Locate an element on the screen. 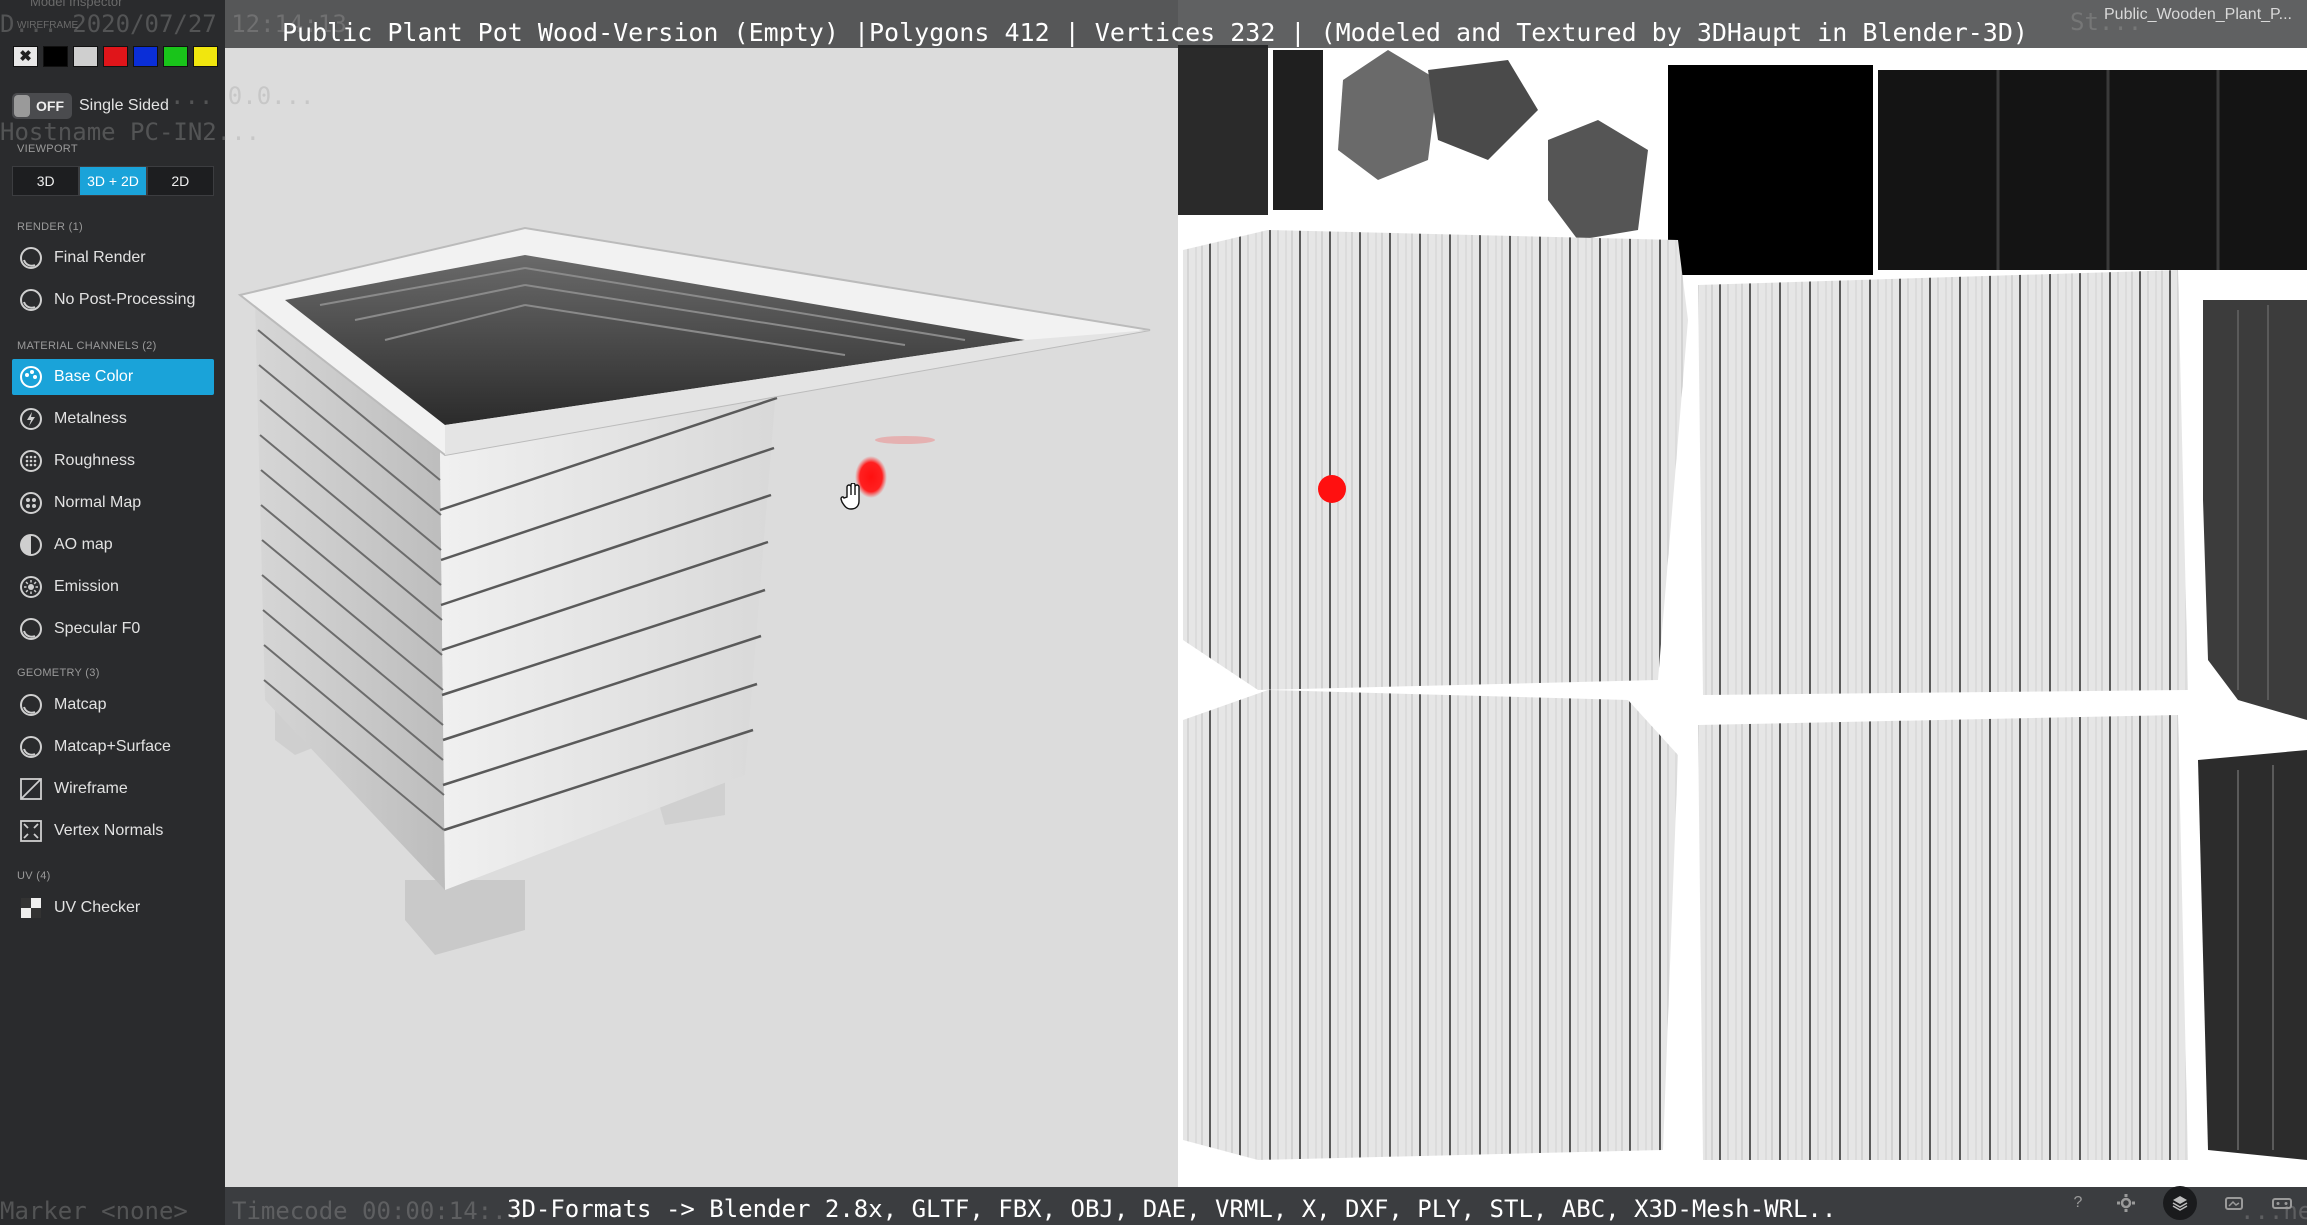 The height and width of the screenshot is (1225, 2307). hand-cursor-icon is located at coordinates (850, 496).